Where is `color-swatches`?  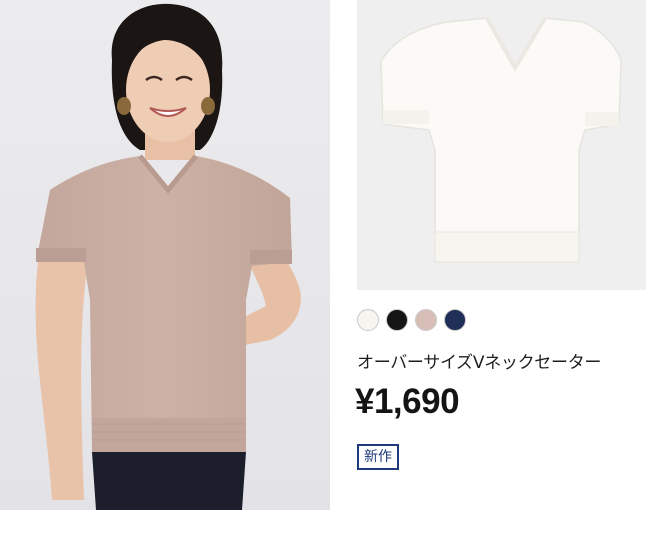 color-swatches is located at coordinates (411, 320).